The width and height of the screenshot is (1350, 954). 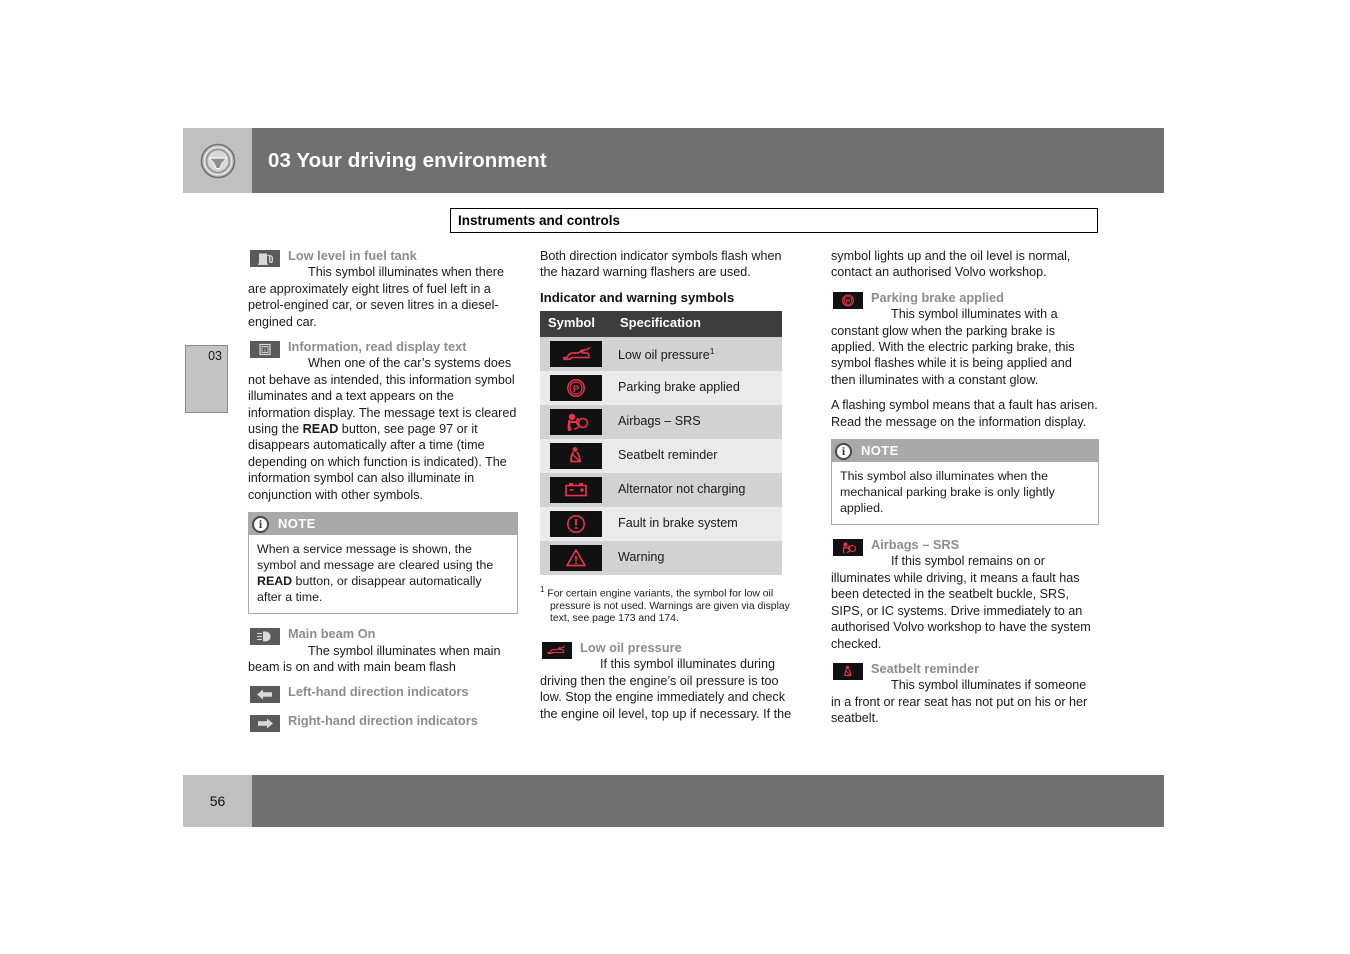 What do you see at coordinates (937, 297) in the screenshot?
I see `parking-brake-heading: Parking brake applied` at bounding box center [937, 297].